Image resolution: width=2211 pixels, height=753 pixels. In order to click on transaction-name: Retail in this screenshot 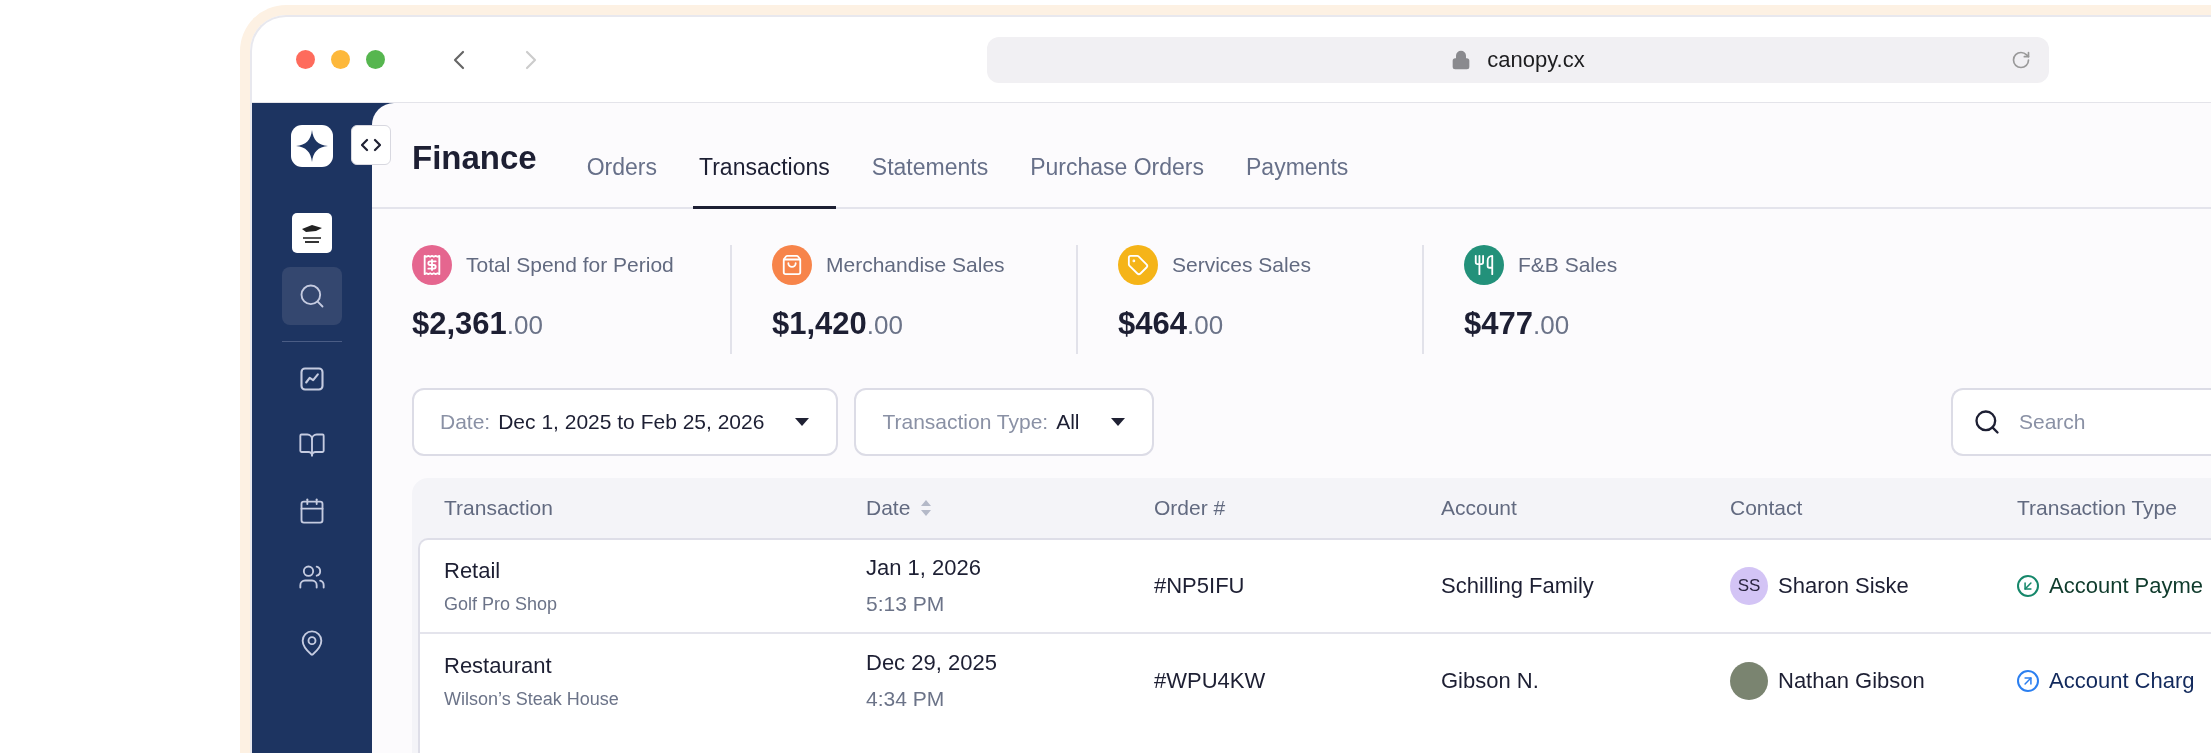, I will do `click(473, 570)`.